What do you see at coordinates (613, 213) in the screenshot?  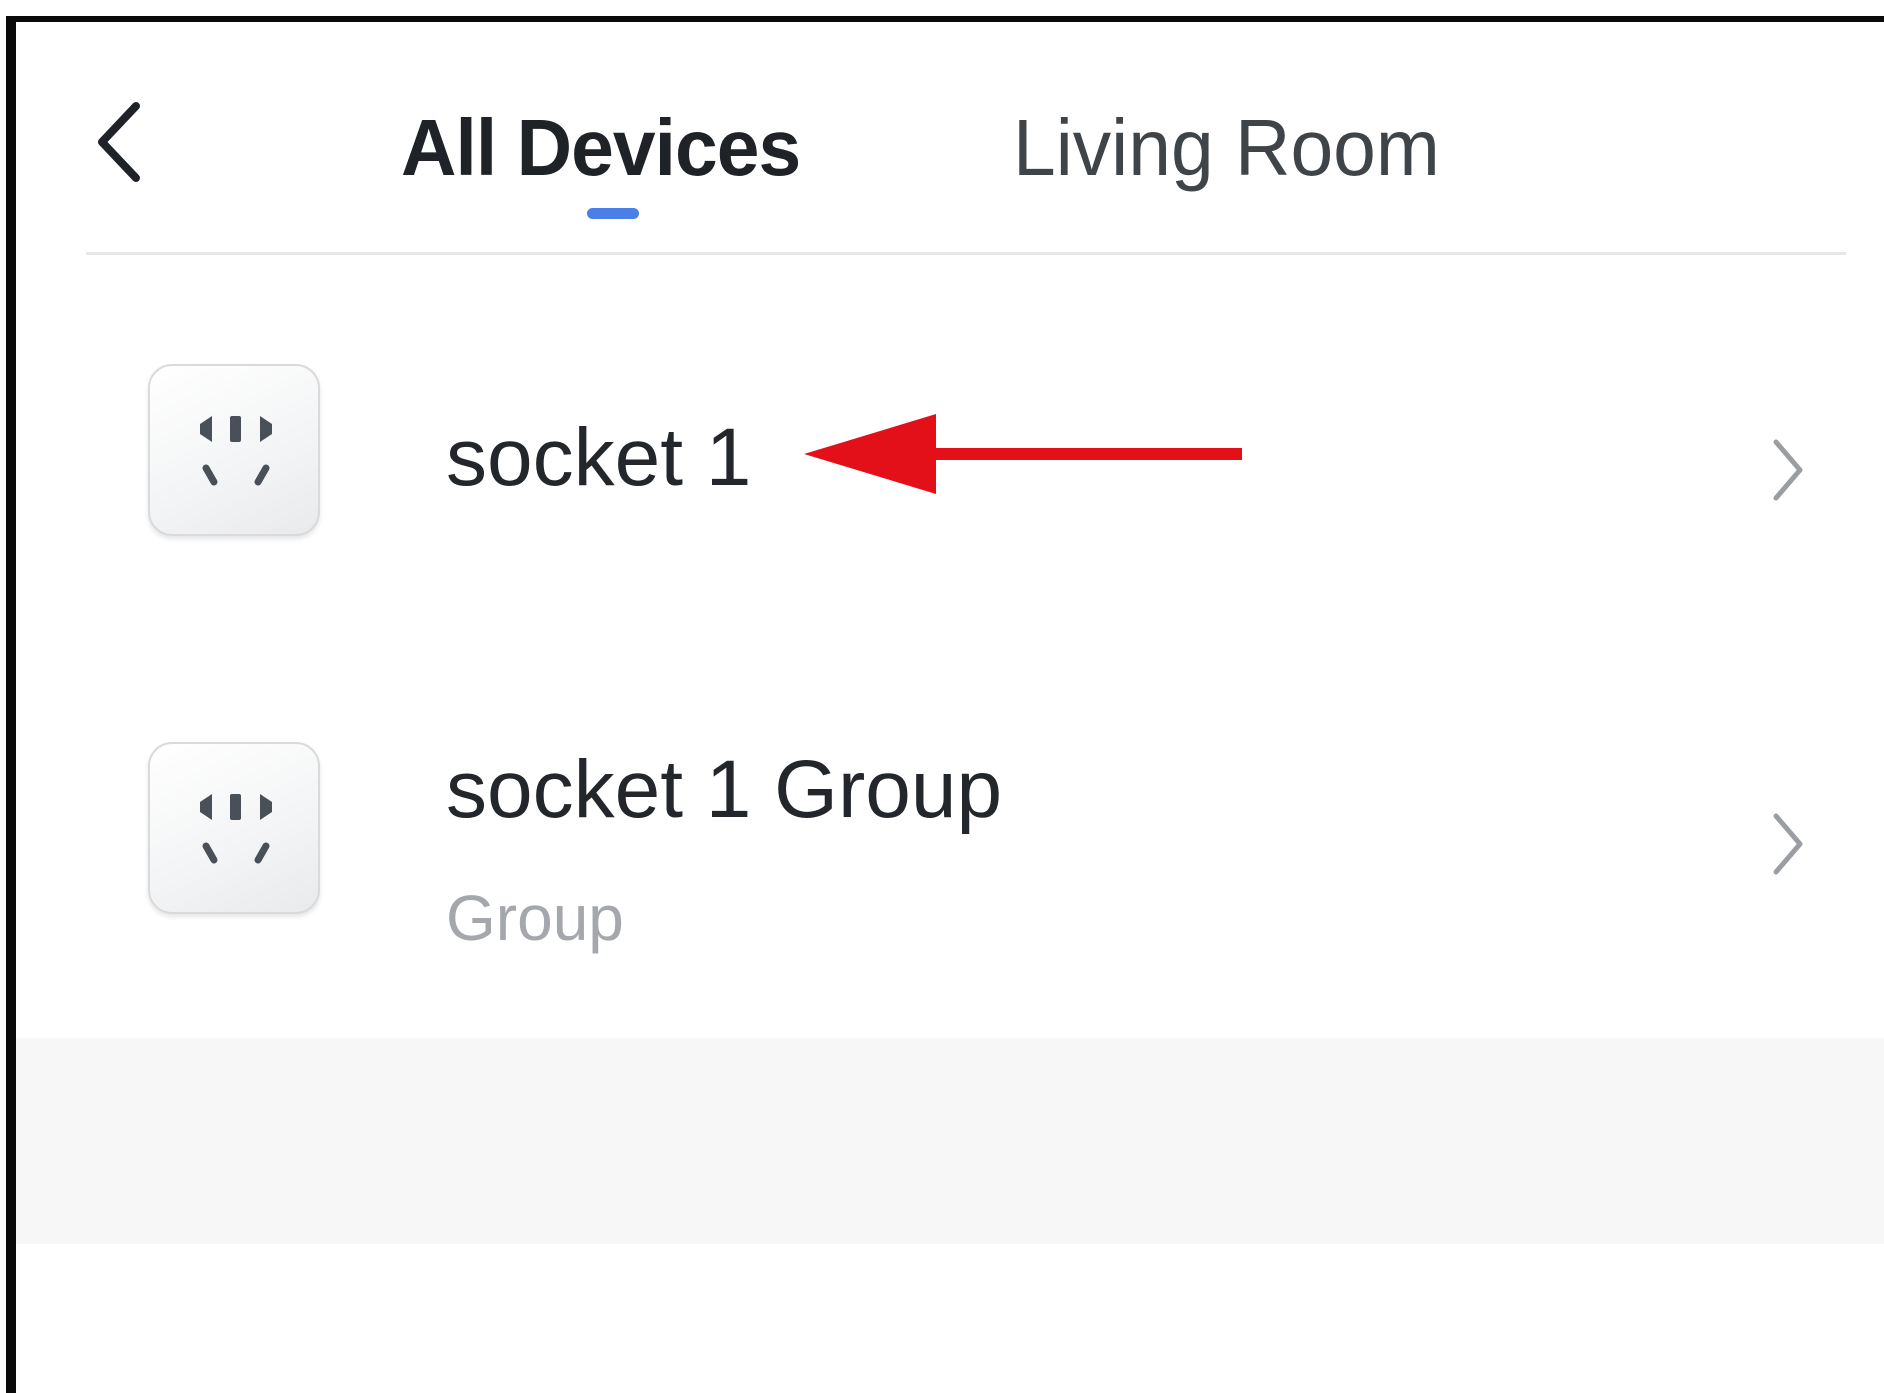 I see `active-tab-indicator` at bounding box center [613, 213].